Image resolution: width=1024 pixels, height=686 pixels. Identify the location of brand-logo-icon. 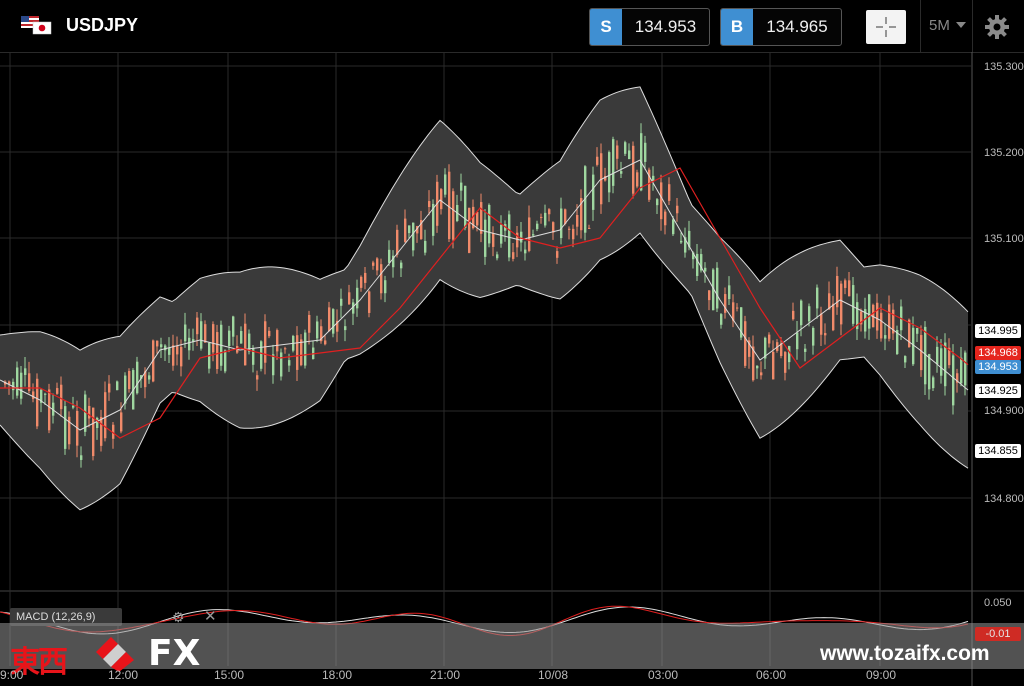
(115, 654).